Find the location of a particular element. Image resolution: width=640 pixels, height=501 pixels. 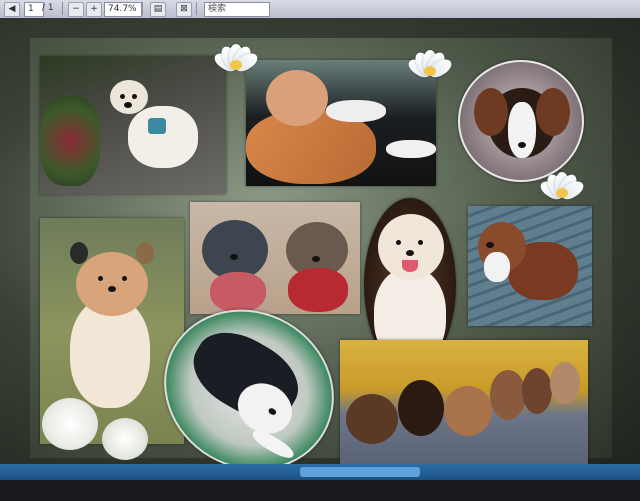

viewer-toolbar: ◀ 1 / 1 − + 74.7% ▤ ⊠ 検索 is located at coordinates (320, 9).